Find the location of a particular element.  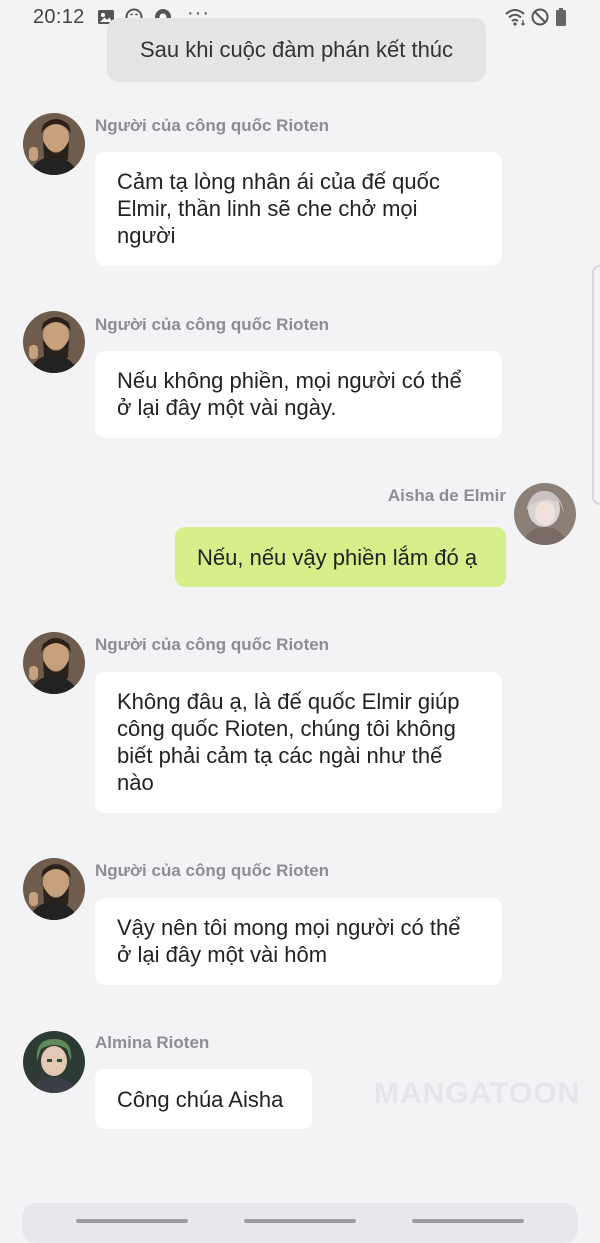

message-line: ở lại đây một vài hôm is located at coordinates (222, 954).